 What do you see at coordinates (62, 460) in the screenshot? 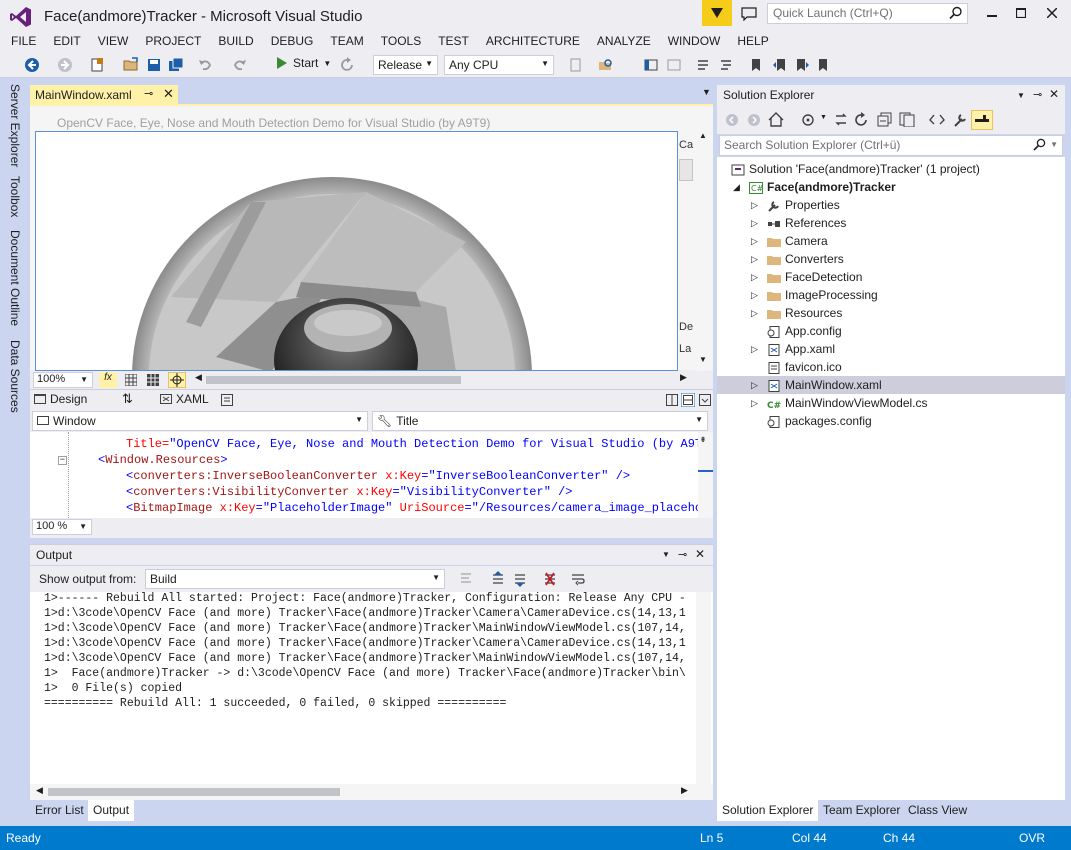
I see `collapse-region-icon: −` at bounding box center [62, 460].